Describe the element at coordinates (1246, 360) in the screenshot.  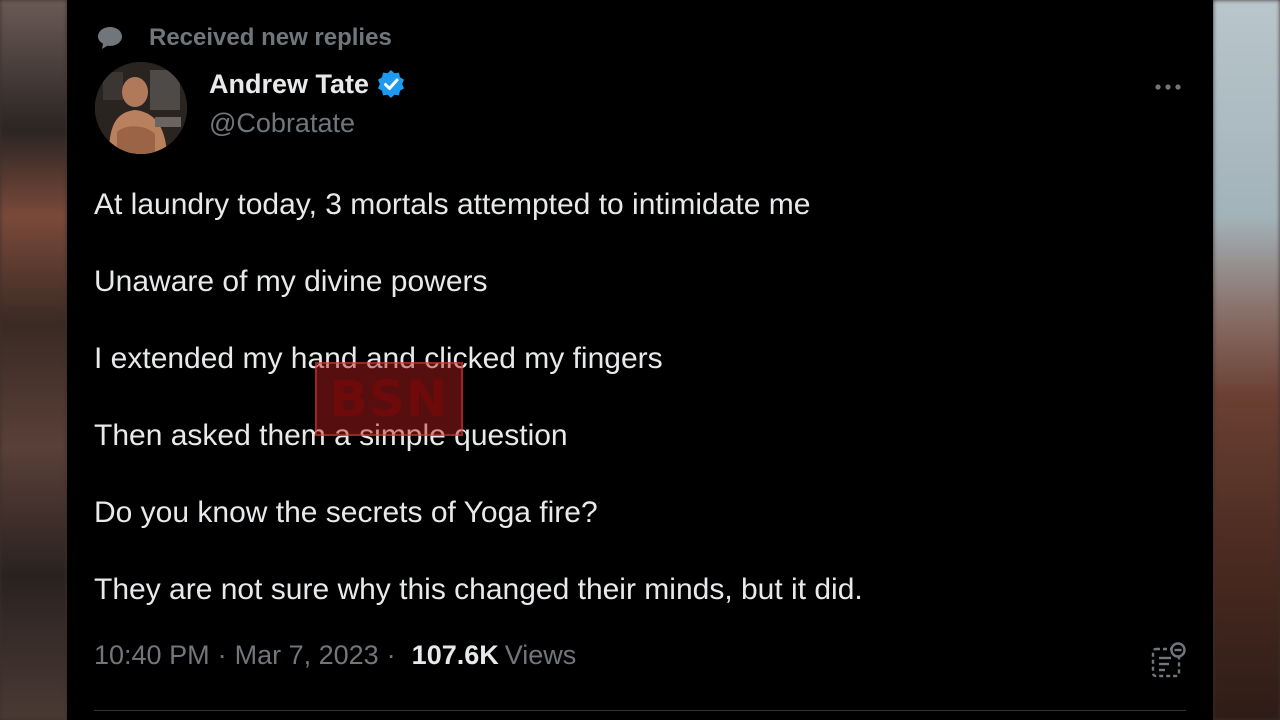
I see `background-right-blur` at that location.